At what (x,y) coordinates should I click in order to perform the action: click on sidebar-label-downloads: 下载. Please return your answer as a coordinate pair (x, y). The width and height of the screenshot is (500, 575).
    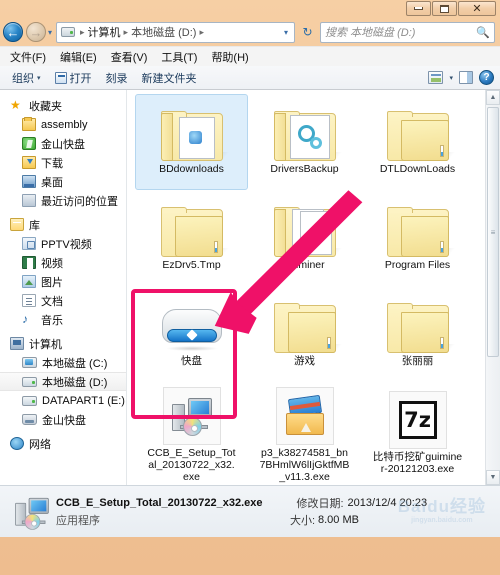
    Looking at the image, I should click on (52, 163).